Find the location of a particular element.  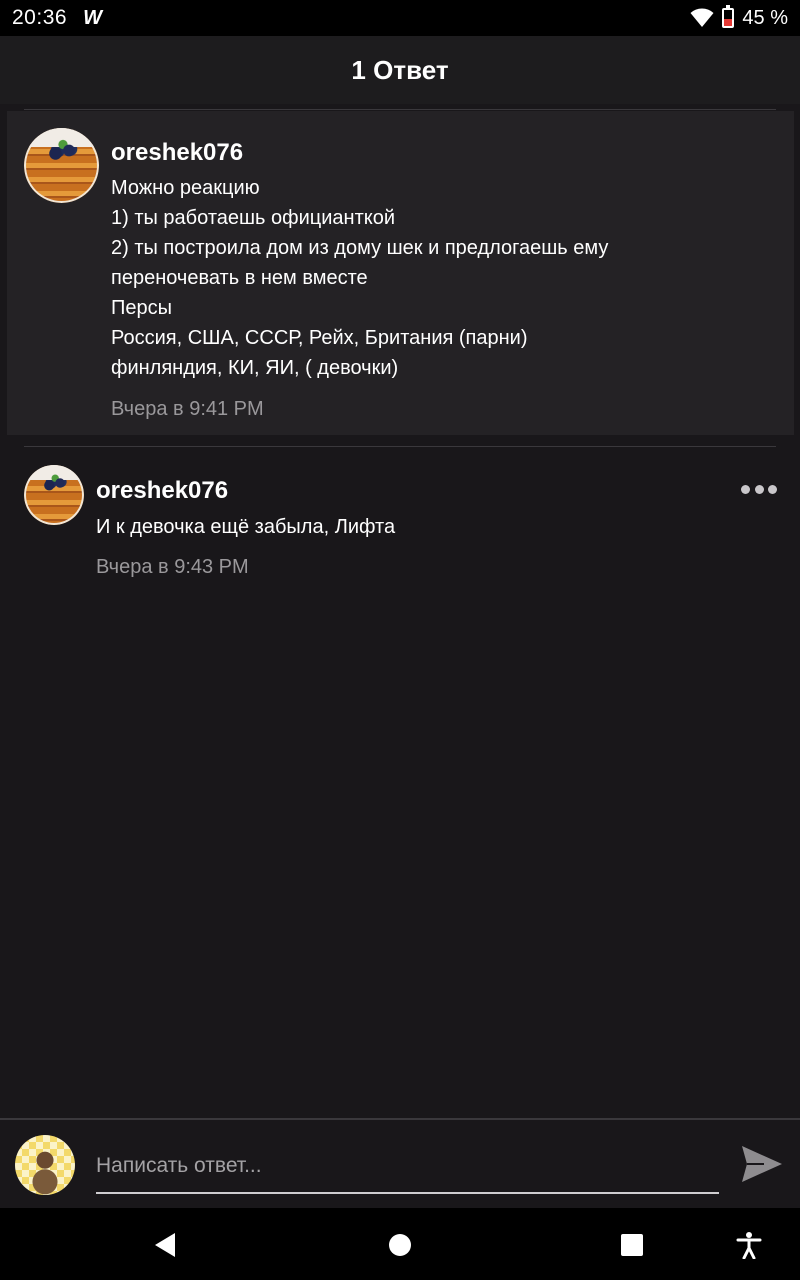

reply-input is located at coordinates (407, 1167).